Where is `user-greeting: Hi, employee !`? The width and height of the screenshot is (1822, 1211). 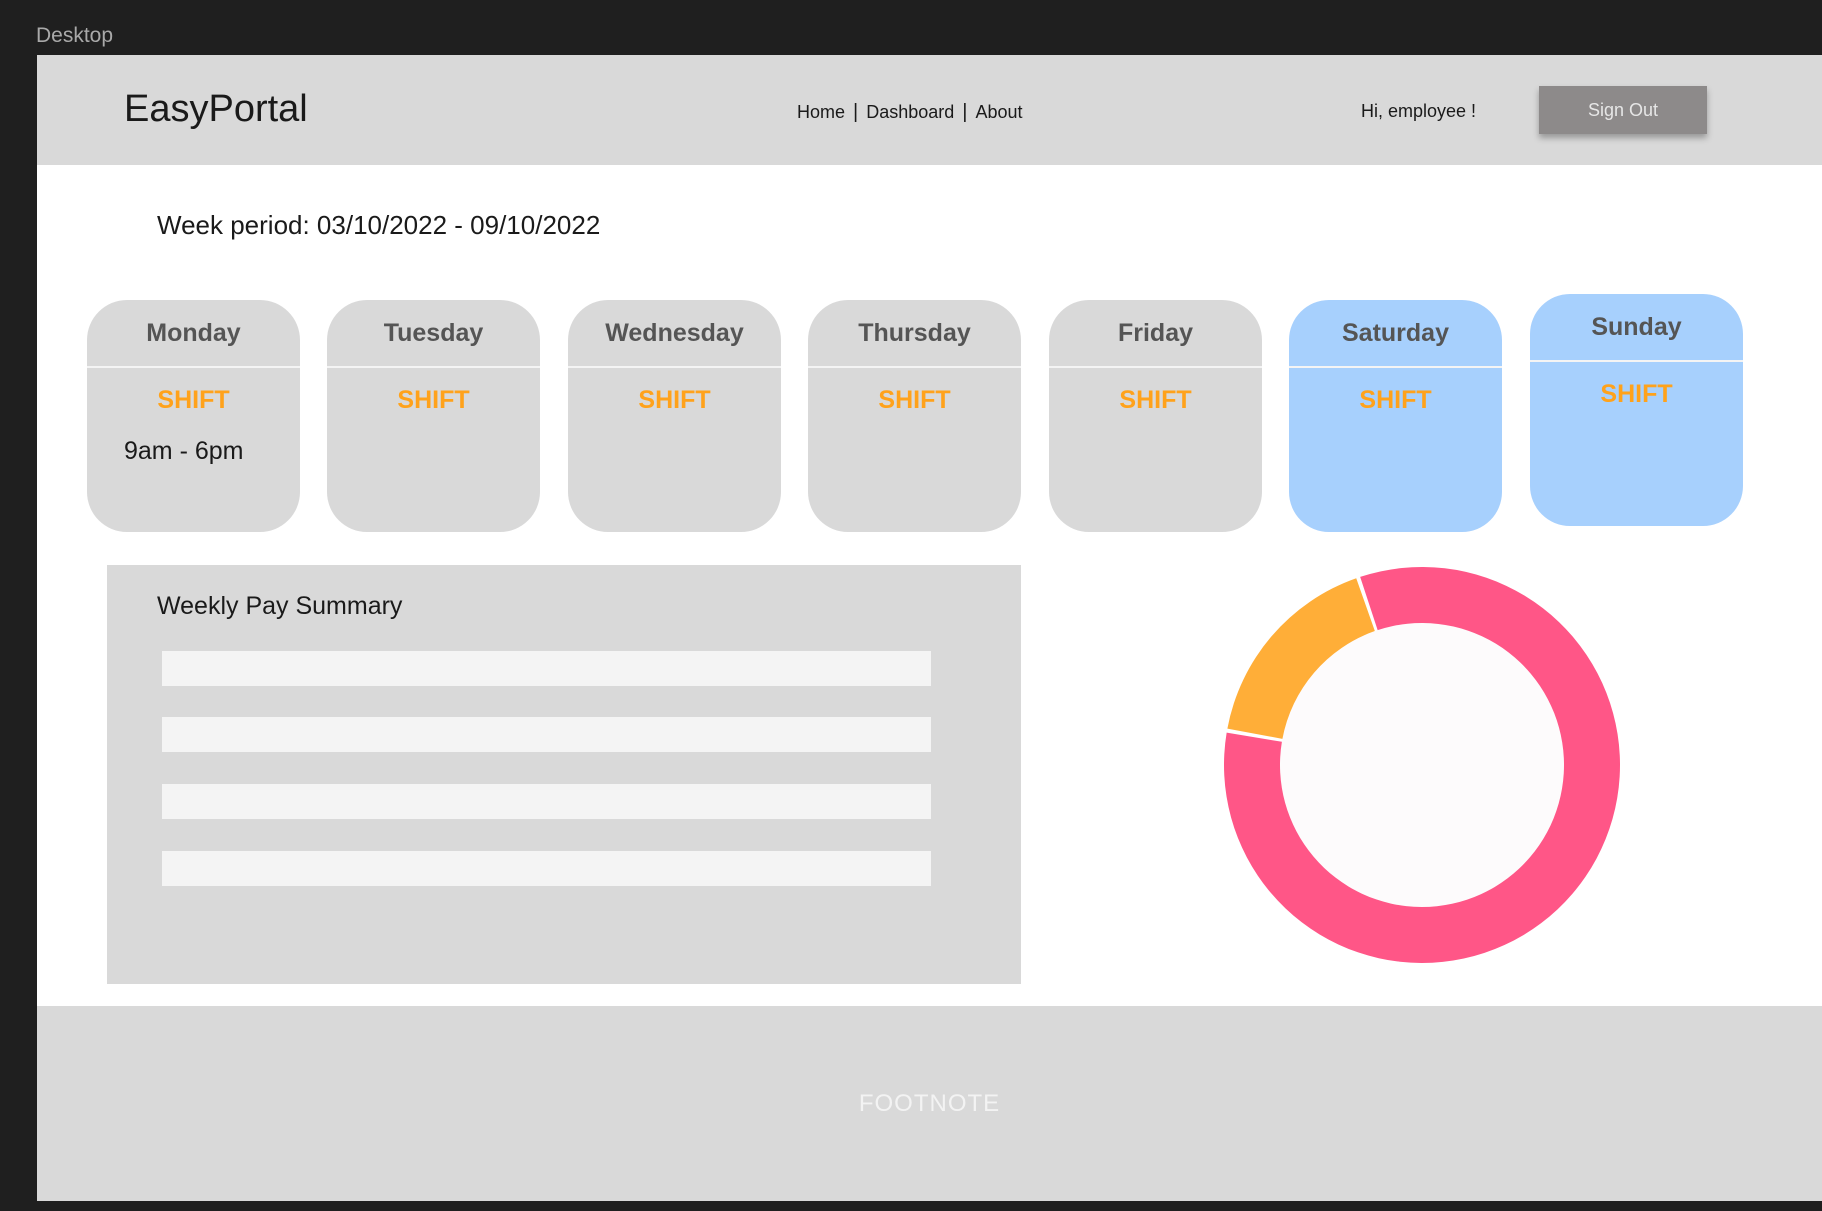
user-greeting: Hi, employee ! is located at coordinates (1419, 111).